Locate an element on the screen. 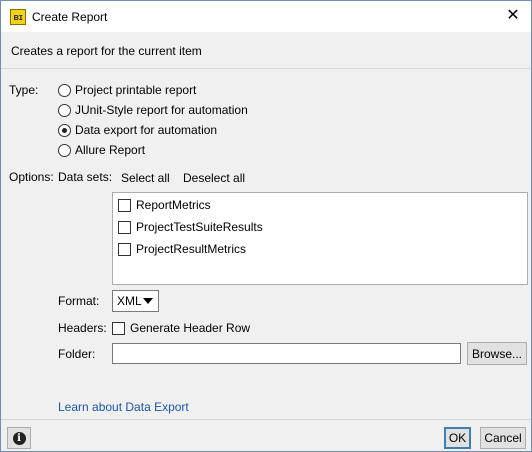 This screenshot has height=452, width=532. radio-allure-report: Allure Report is located at coordinates (101, 150).